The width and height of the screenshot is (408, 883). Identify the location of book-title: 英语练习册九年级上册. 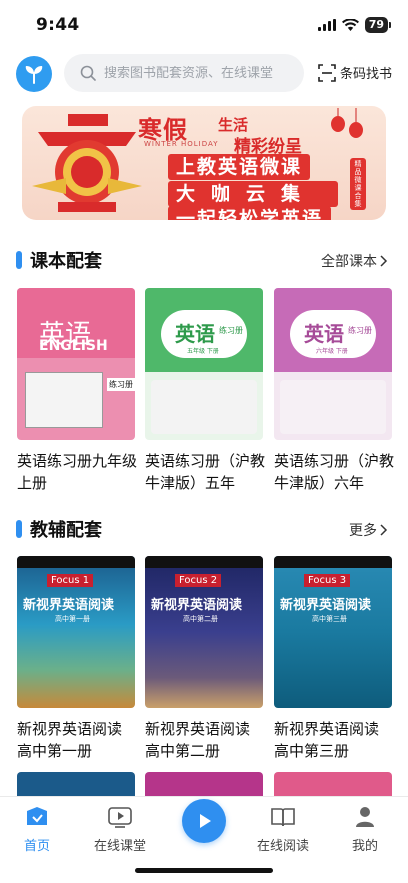
(77, 472).